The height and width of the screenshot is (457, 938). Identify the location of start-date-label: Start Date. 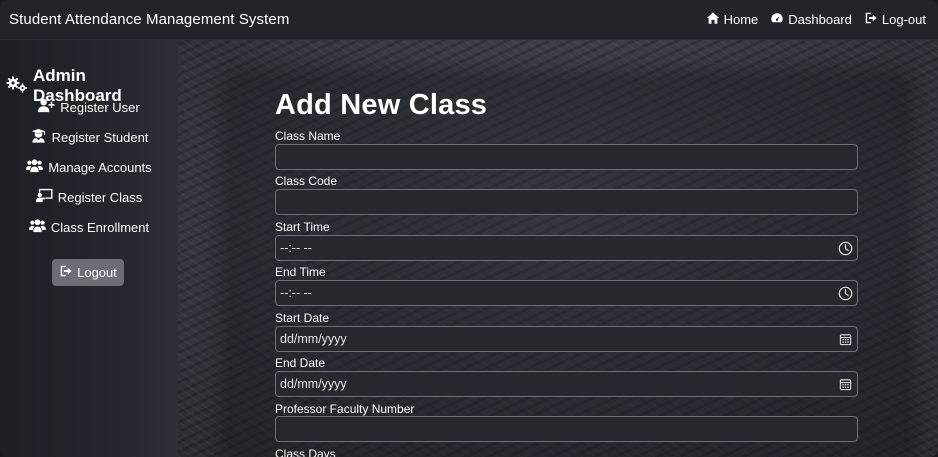
(302, 318).